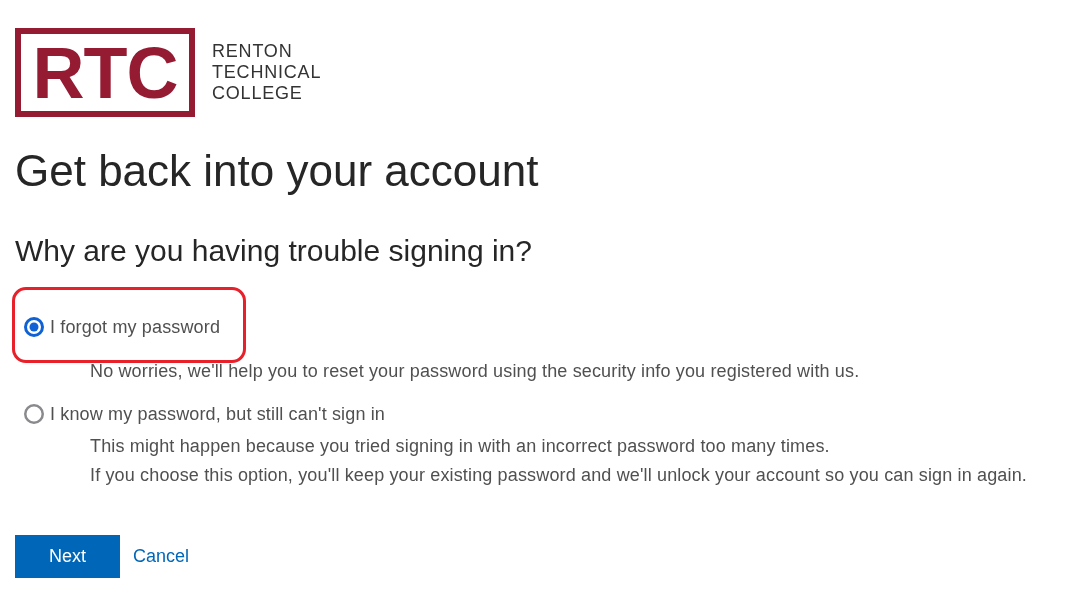  Describe the element at coordinates (258, 93) in the screenshot. I see `college-name-line: COLLEGE` at that location.